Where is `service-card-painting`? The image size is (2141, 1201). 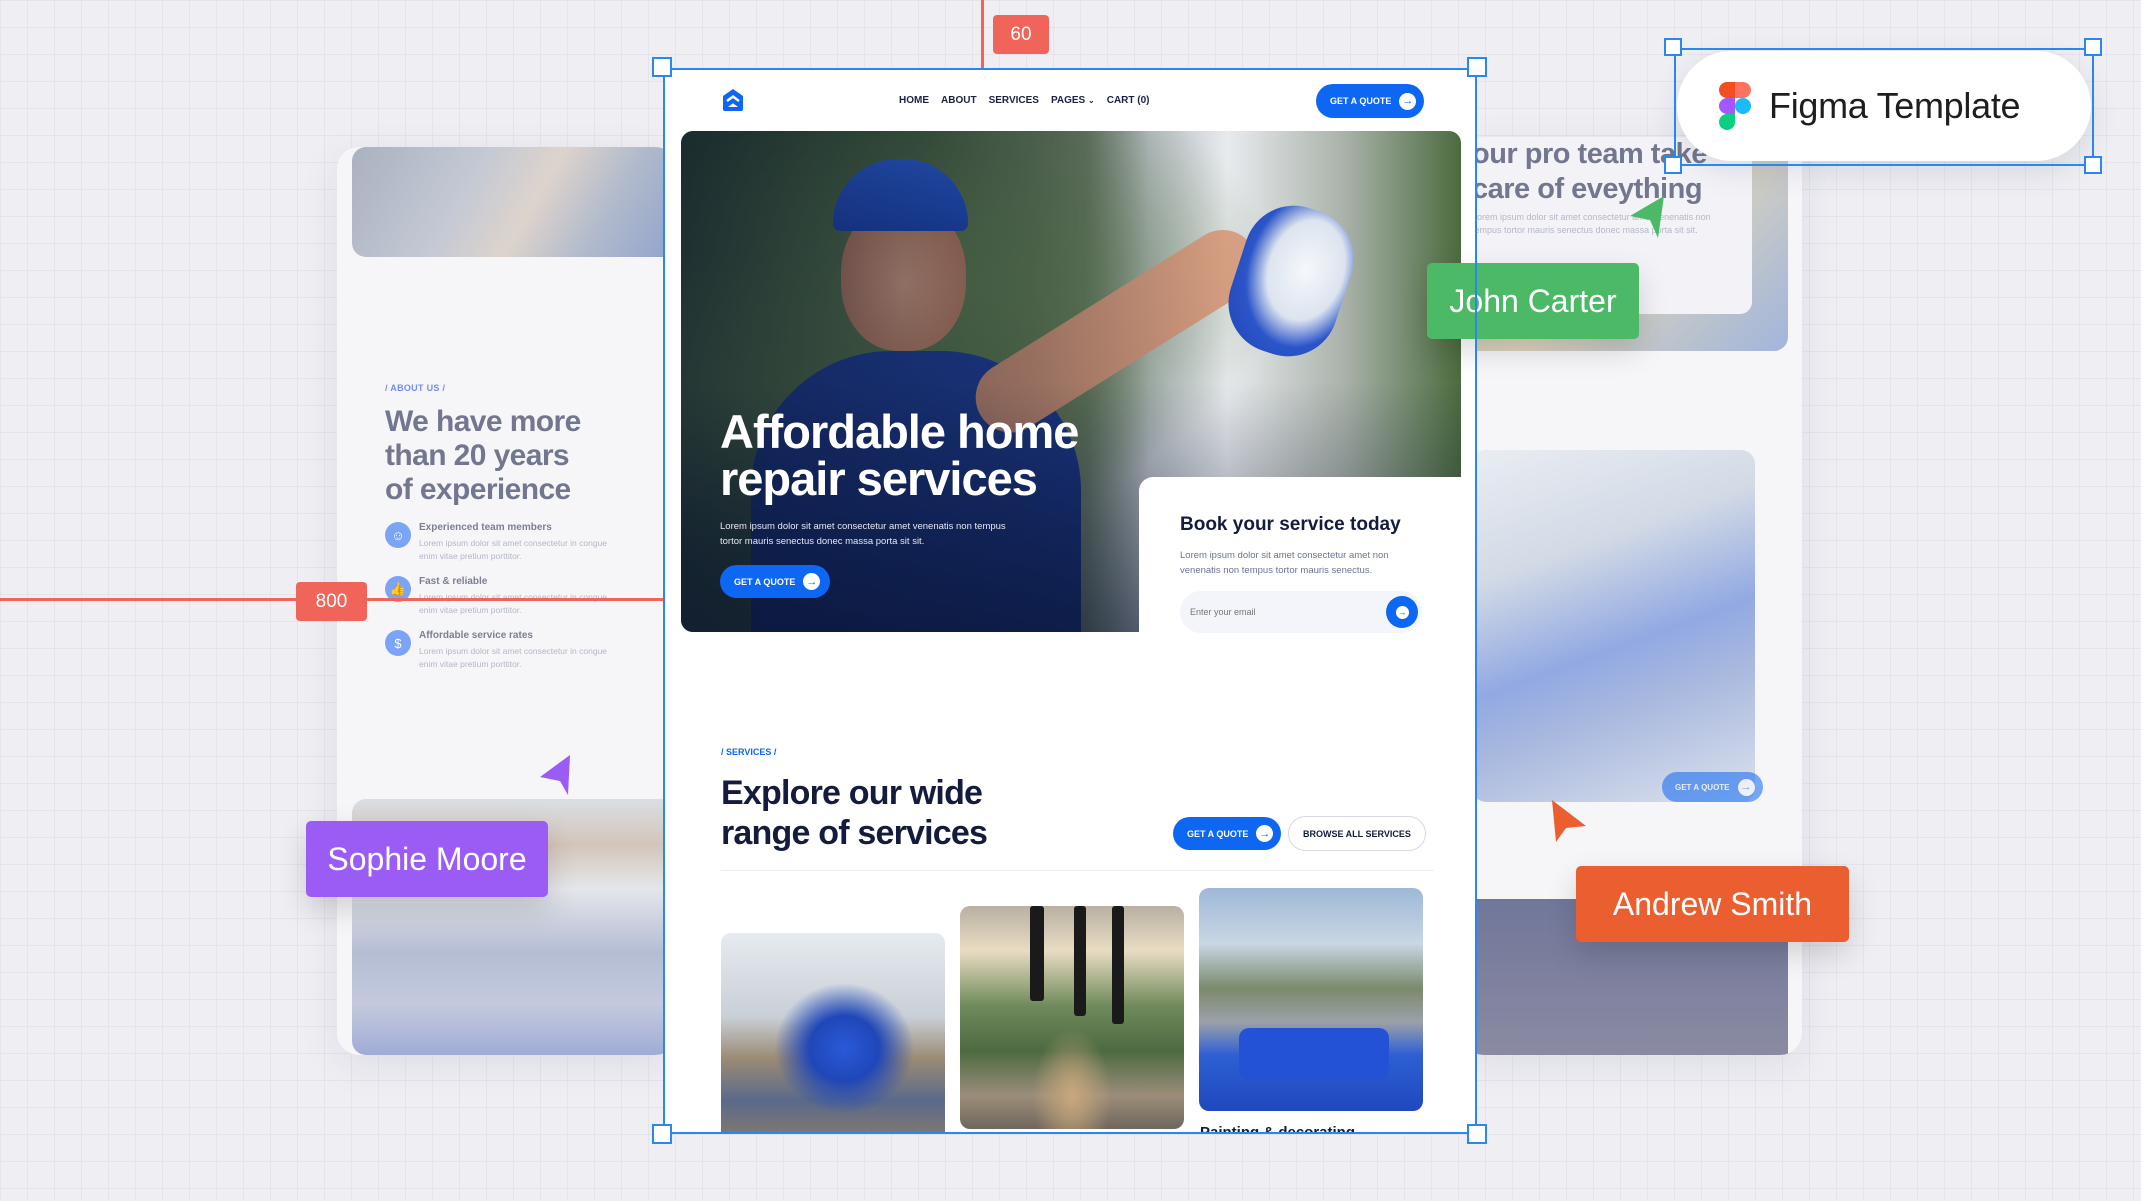 service-card-painting is located at coordinates (1311, 999).